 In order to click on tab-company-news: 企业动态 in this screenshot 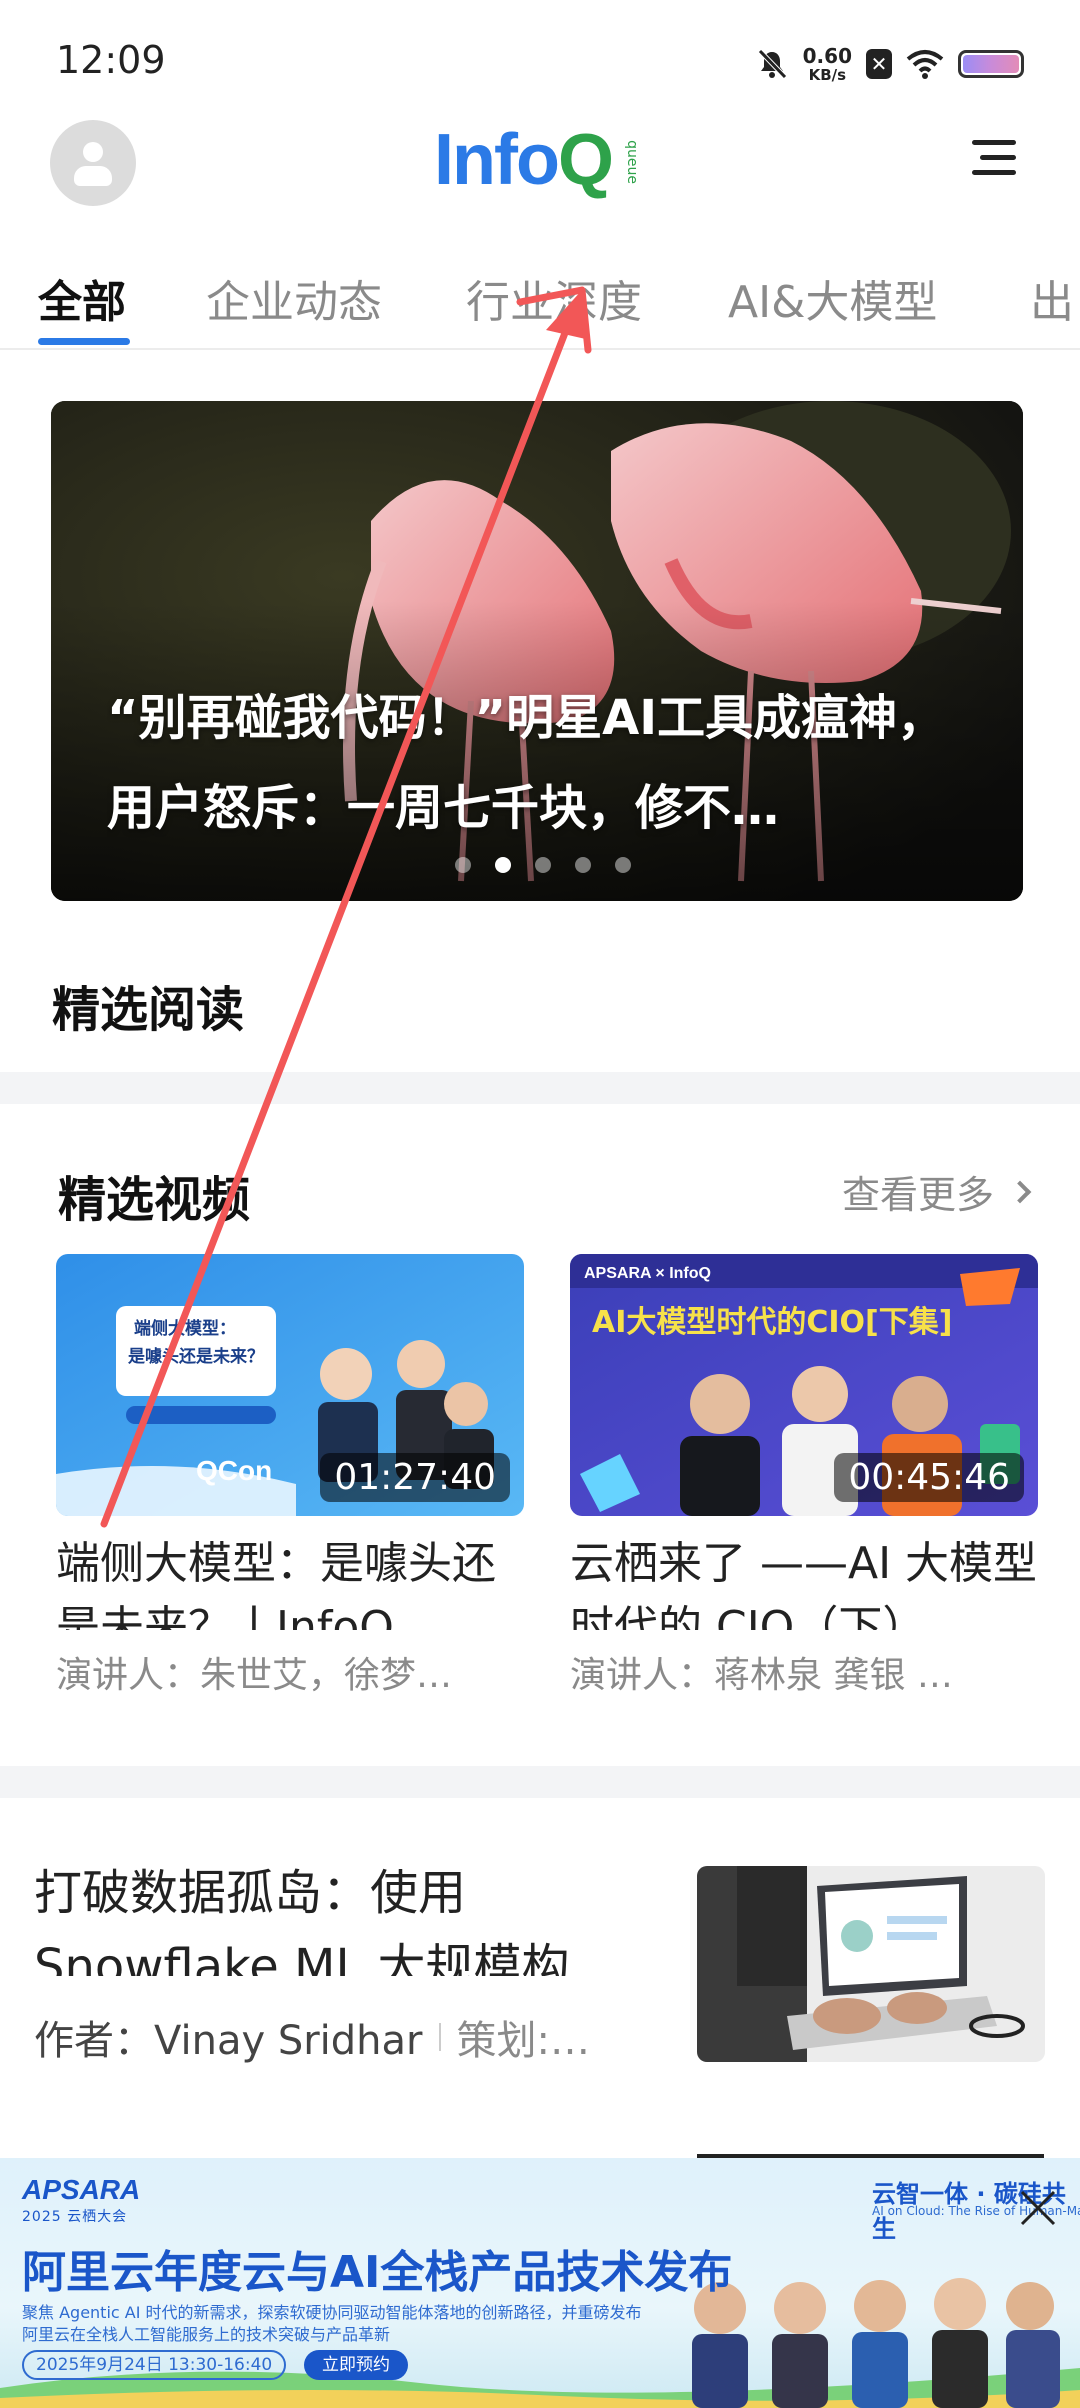, I will do `click(294, 298)`.